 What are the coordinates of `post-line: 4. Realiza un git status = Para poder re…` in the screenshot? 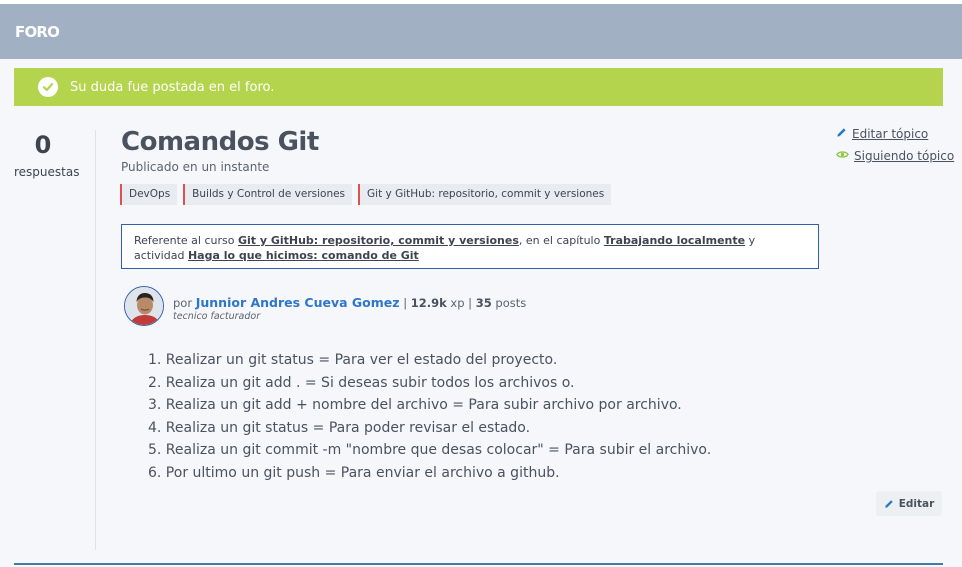 It's located at (339, 427).